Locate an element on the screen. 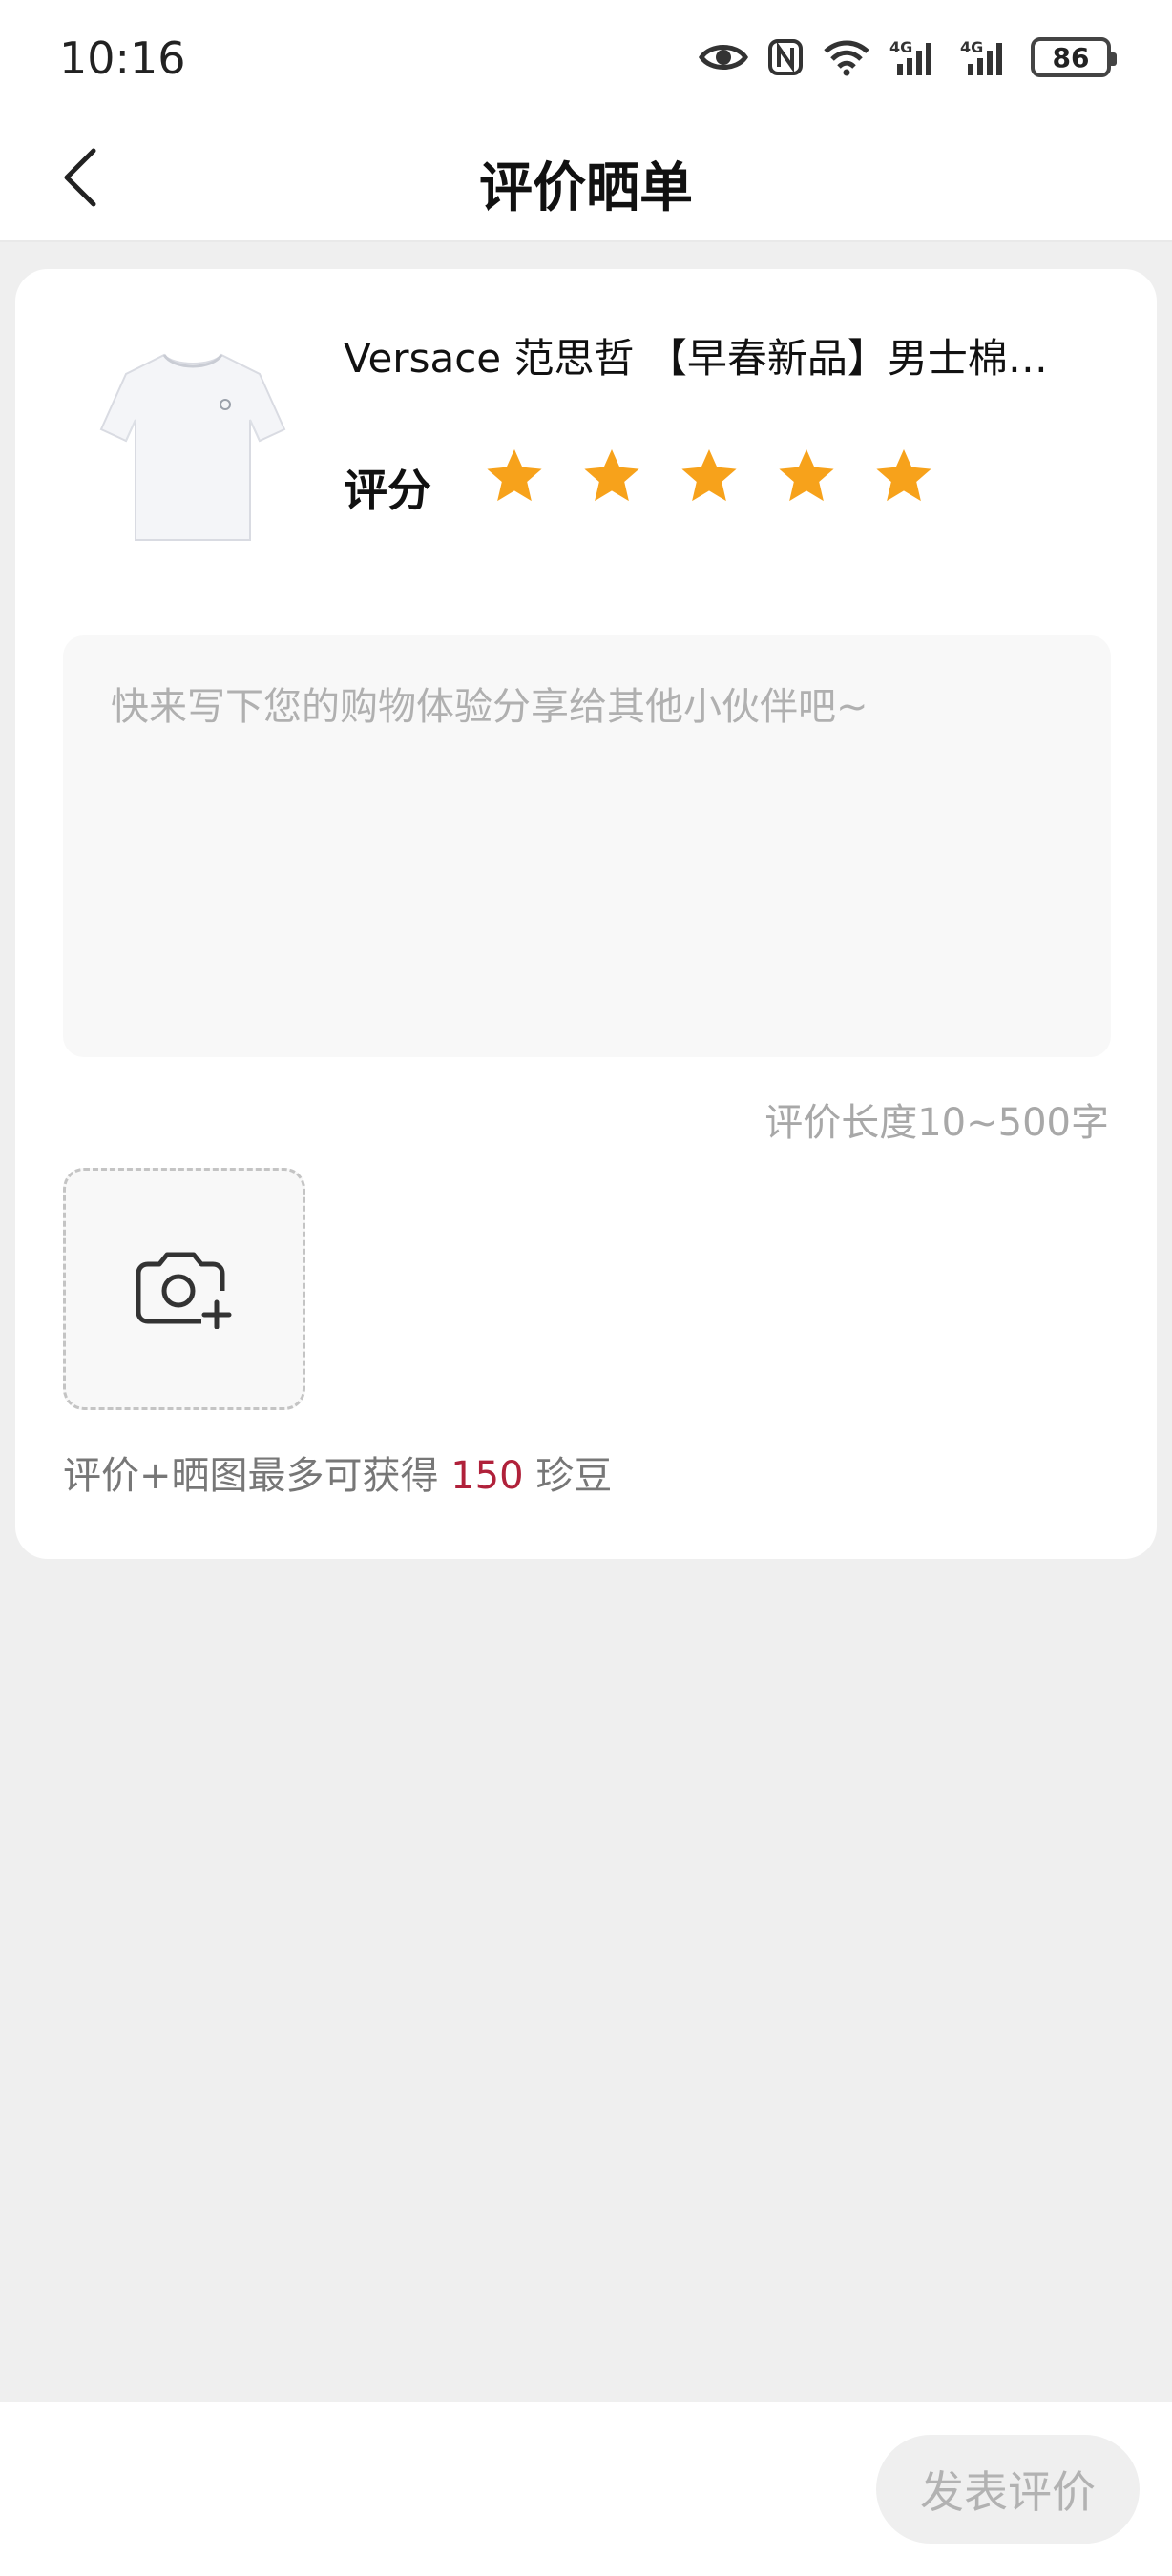  battery-icon: 86 is located at coordinates (1074, 57).